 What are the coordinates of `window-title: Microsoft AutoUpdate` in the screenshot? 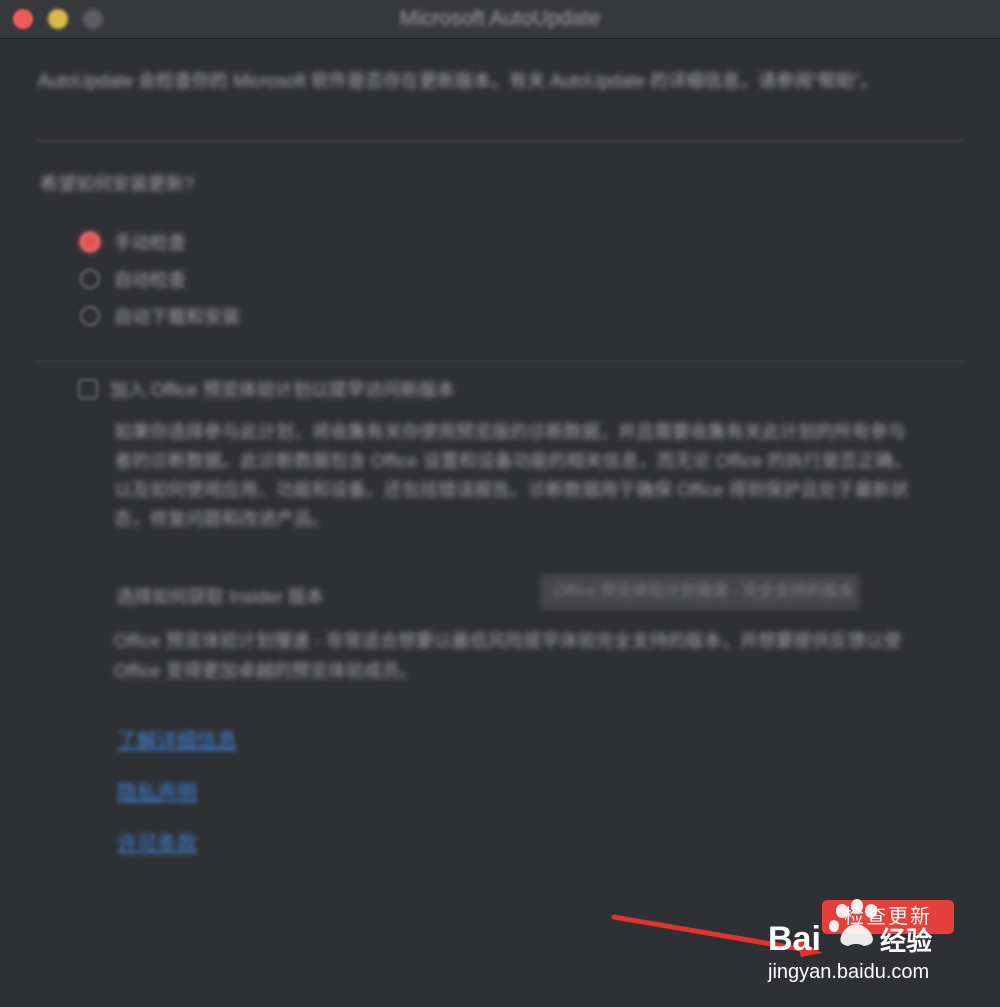 It's located at (500, 18).